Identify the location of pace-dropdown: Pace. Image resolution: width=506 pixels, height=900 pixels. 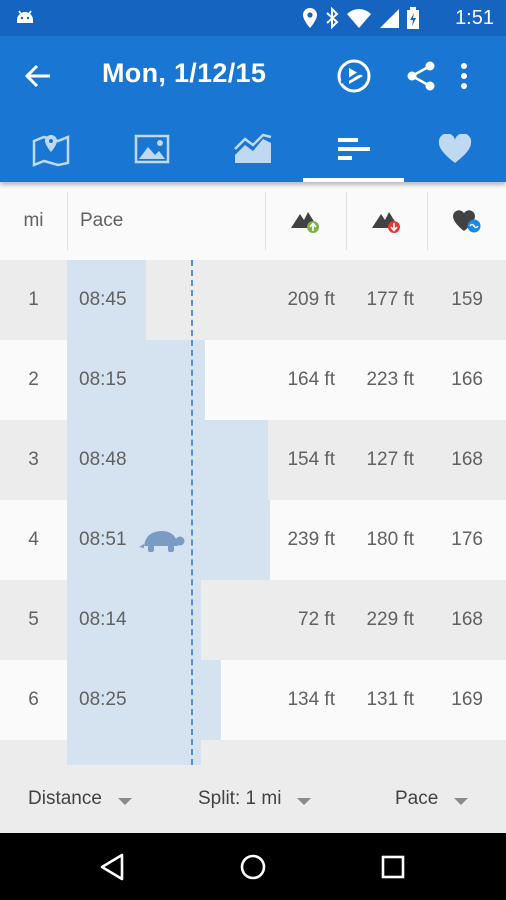
(432, 799).